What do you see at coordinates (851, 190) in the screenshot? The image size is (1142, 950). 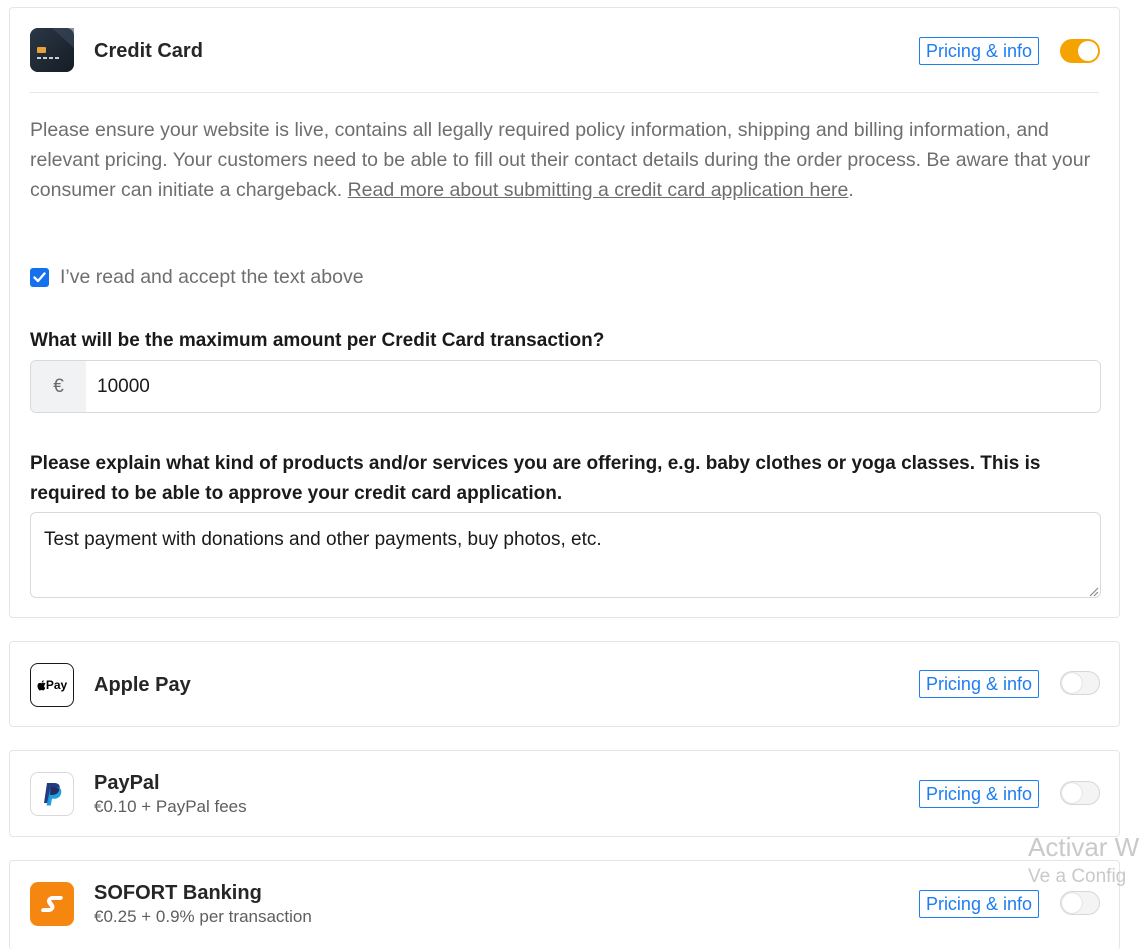 I see `notice-end: .` at bounding box center [851, 190].